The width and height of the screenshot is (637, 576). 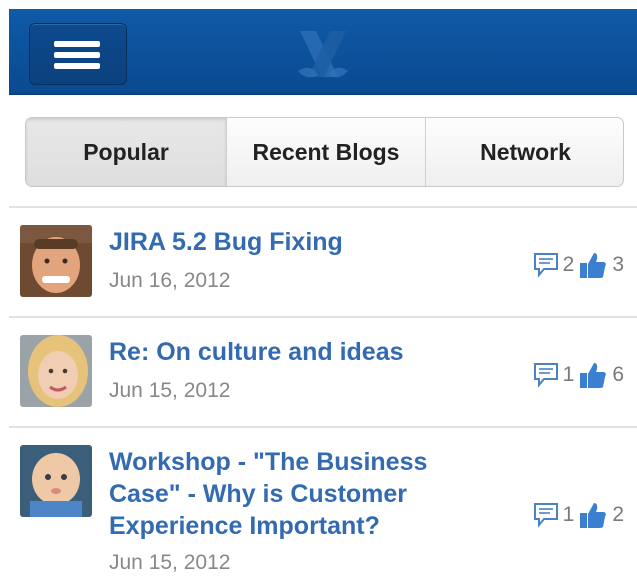 What do you see at coordinates (618, 374) in the screenshot?
I see `like-count: 6` at bounding box center [618, 374].